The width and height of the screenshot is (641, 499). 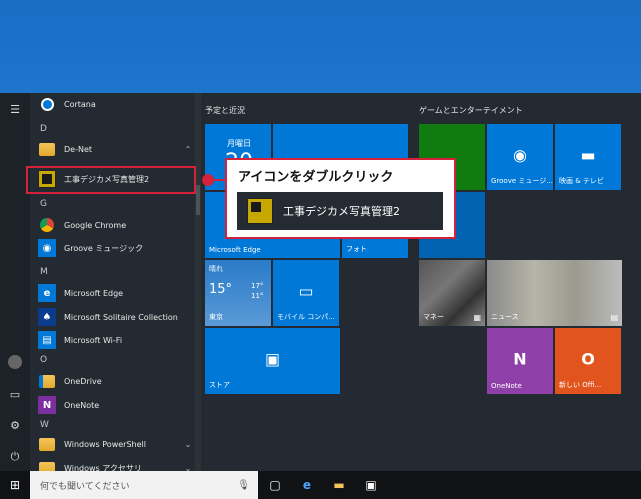 What do you see at coordinates (115, 405) in the screenshot?
I see `app-onenote: N OneNote` at bounding box center [115, 405].